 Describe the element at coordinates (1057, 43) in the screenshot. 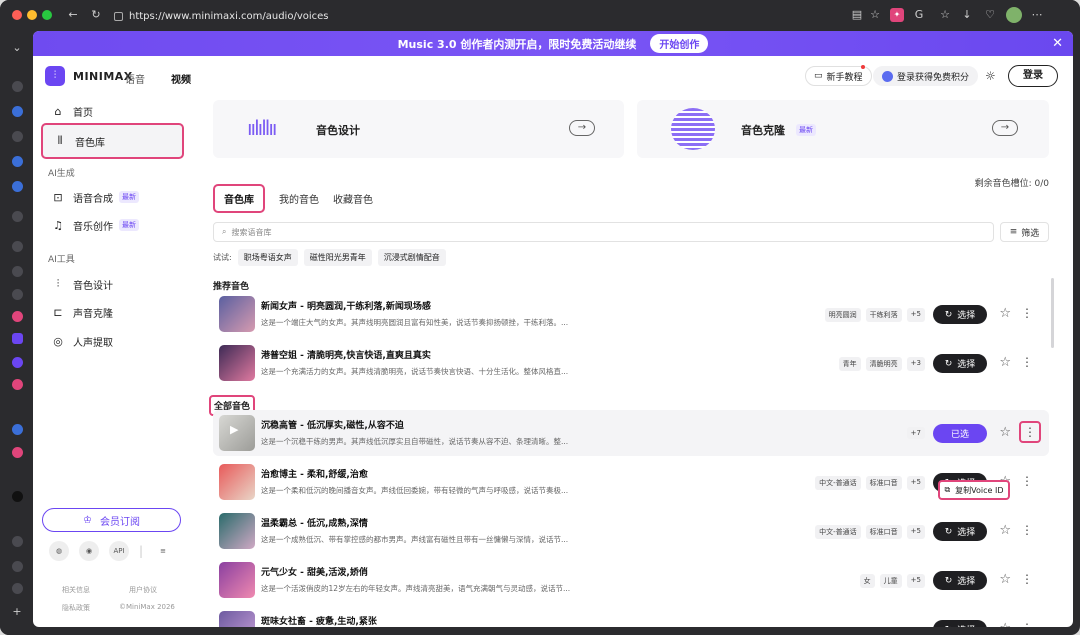

I see `close-icon: ✕` at that location.